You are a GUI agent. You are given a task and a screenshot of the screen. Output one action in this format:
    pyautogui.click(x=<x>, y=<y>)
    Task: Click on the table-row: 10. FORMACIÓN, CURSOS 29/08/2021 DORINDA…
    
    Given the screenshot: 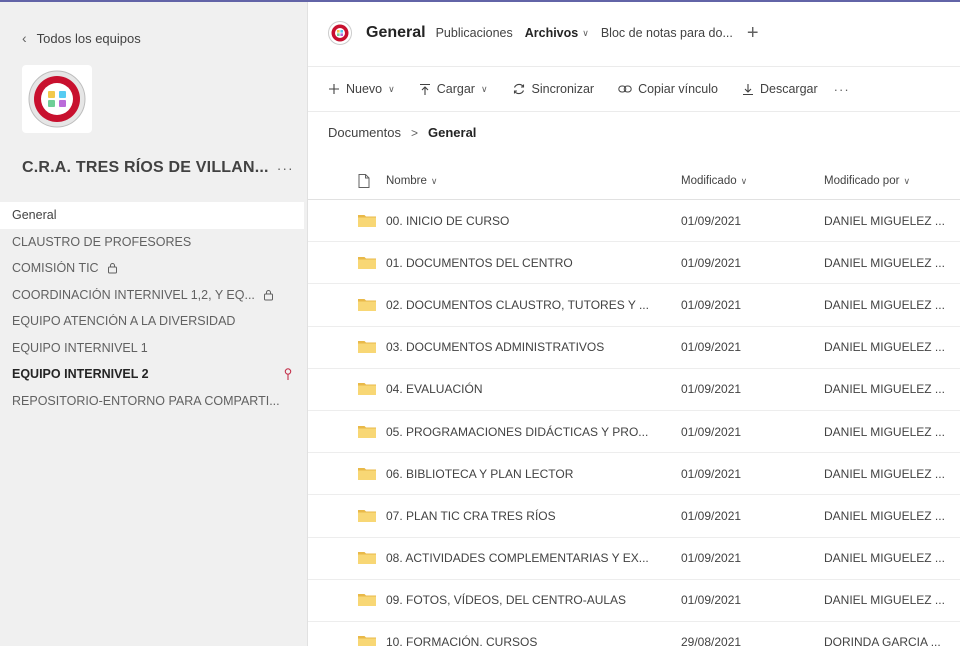 What is the action you would take?
    pyautogui.click(x=634, y=634)
    